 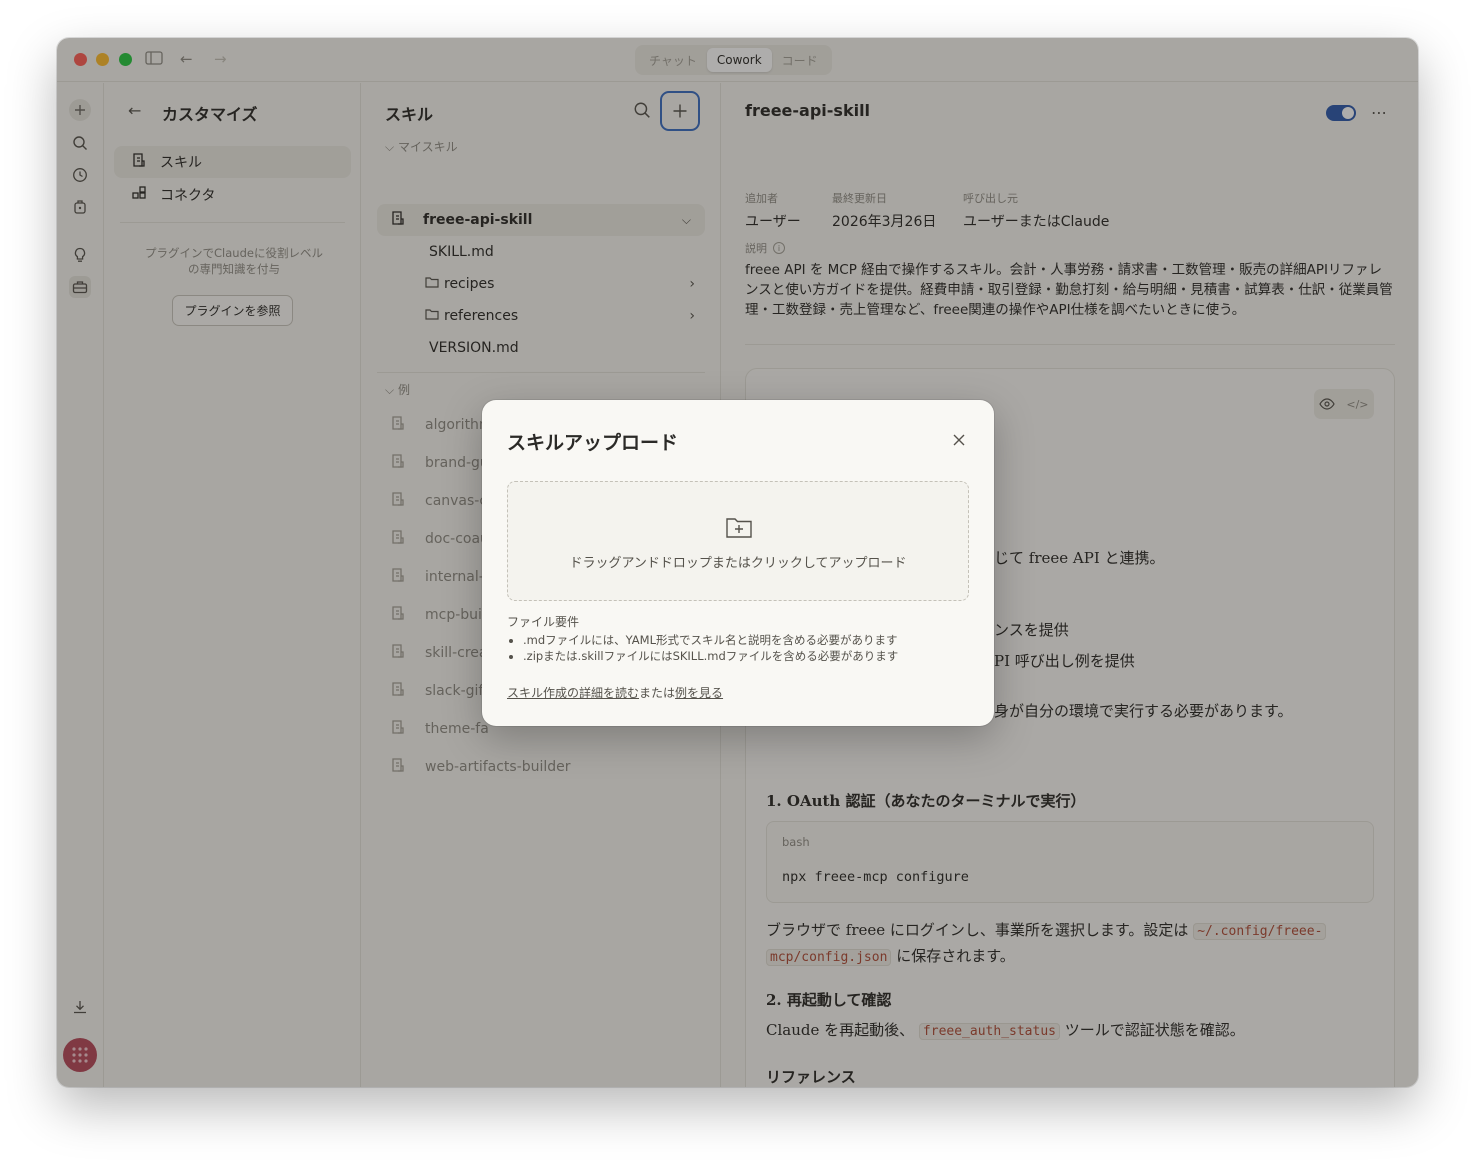 I want to click on file-dropzone: ドラッグアンドドロップまたはクリックしてアップロード, so click(x=738, y=541).